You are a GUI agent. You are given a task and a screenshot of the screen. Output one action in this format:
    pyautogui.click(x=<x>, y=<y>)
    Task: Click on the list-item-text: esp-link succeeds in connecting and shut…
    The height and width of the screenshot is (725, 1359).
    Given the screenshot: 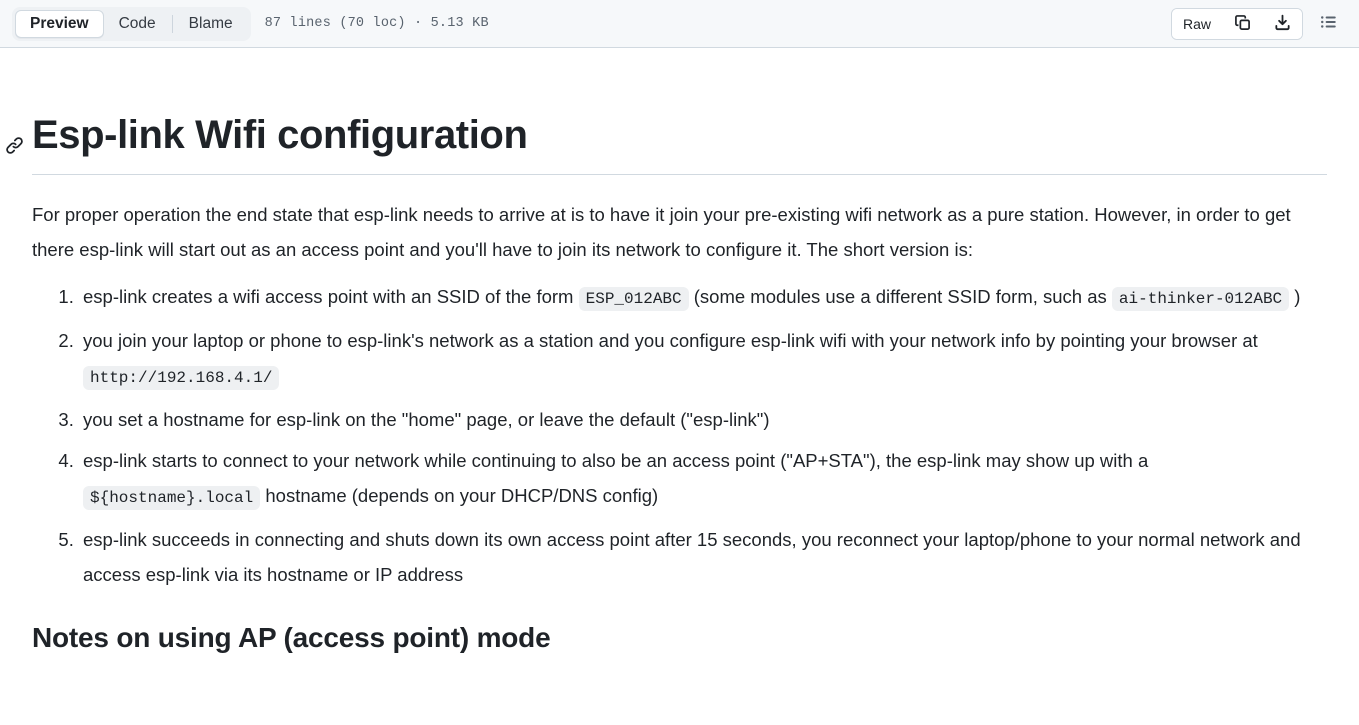 What is the action you would take?
    pyautogui.click(x=692, y=557)
    